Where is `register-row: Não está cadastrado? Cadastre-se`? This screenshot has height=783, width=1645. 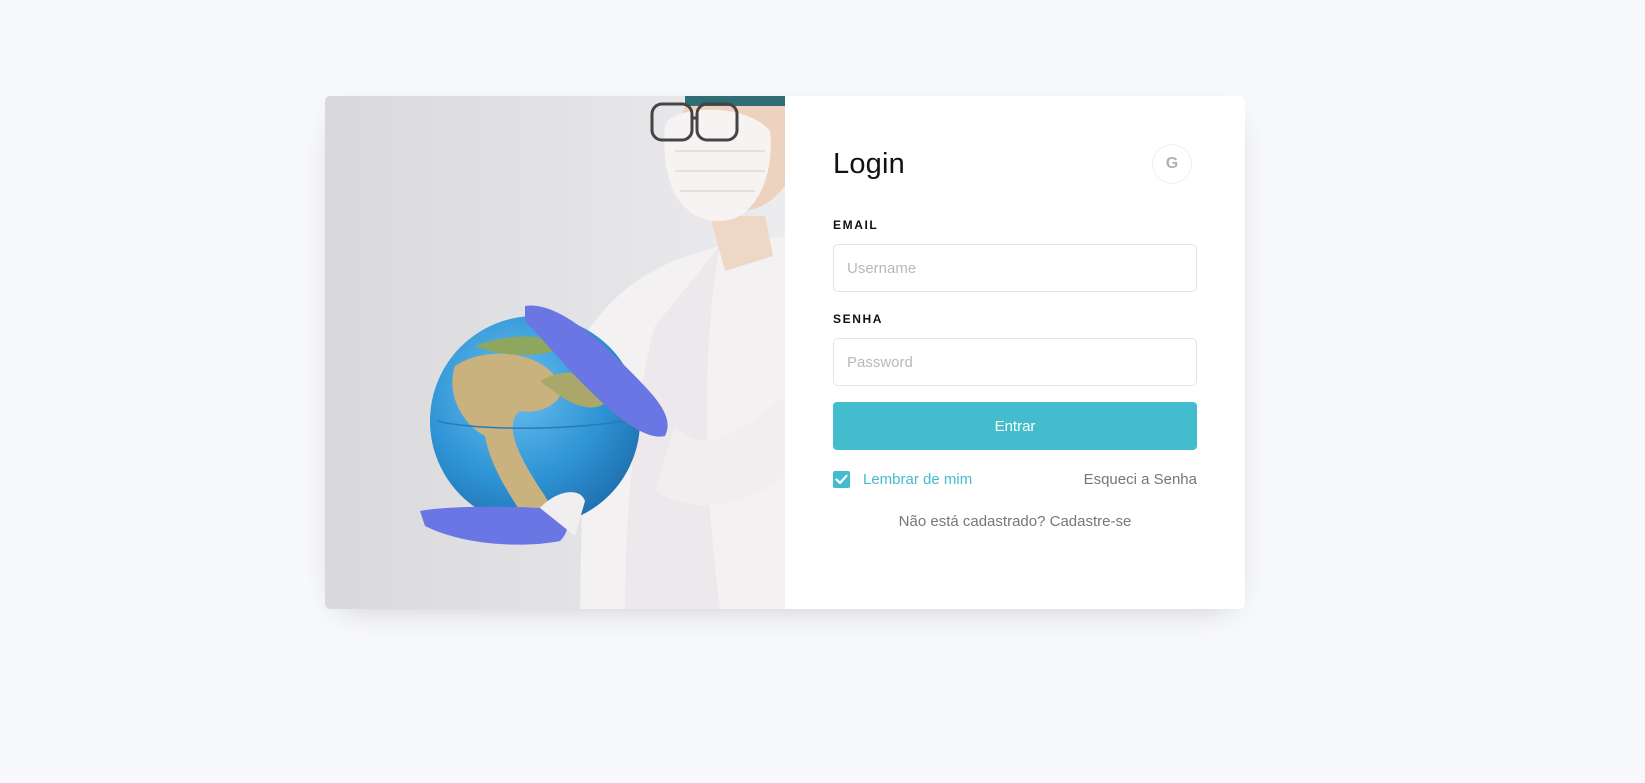 register-row: Não está cadastrado? Cadastre-se is located at coordinates (1015, 521).